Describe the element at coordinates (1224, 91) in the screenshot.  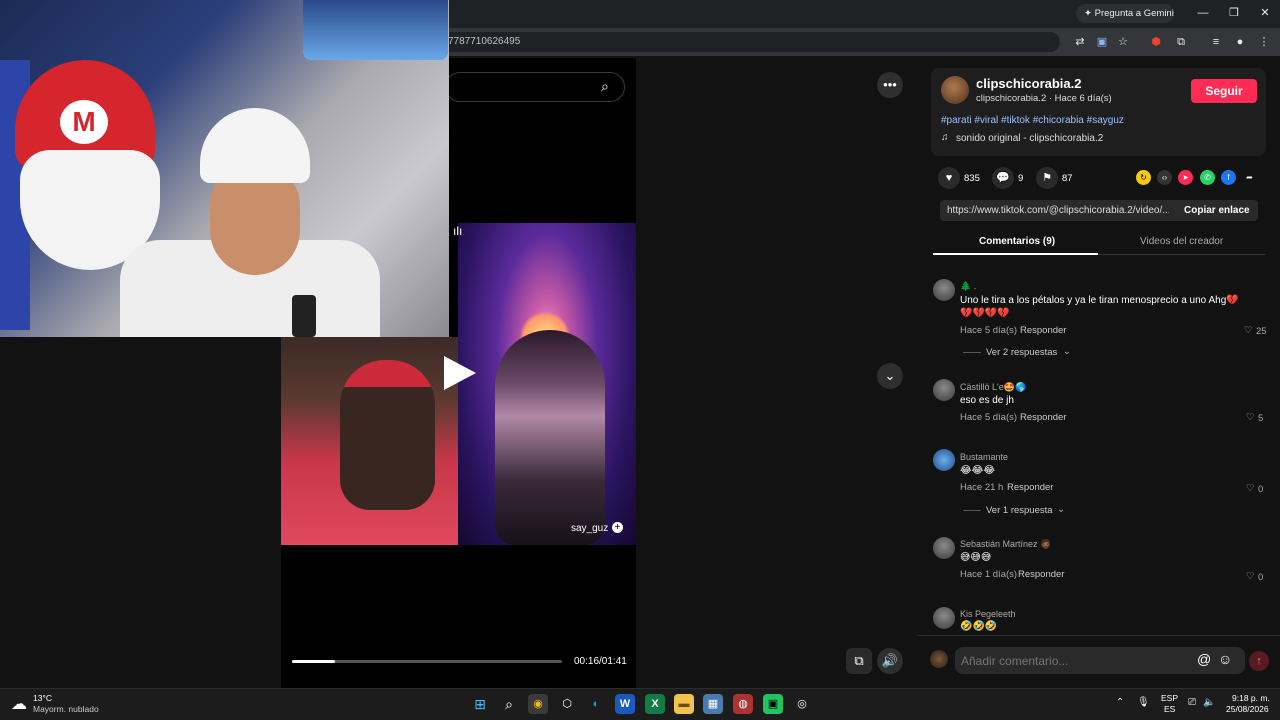
I see `follow-button: Seguir` at that location.